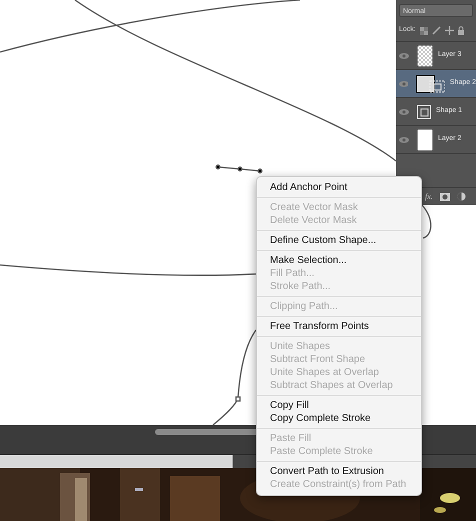  What do you see at coordinates (339, 187) in the screenshot?
I see `menu-item: Add Anchor Point` at bounding box center [339, 187].